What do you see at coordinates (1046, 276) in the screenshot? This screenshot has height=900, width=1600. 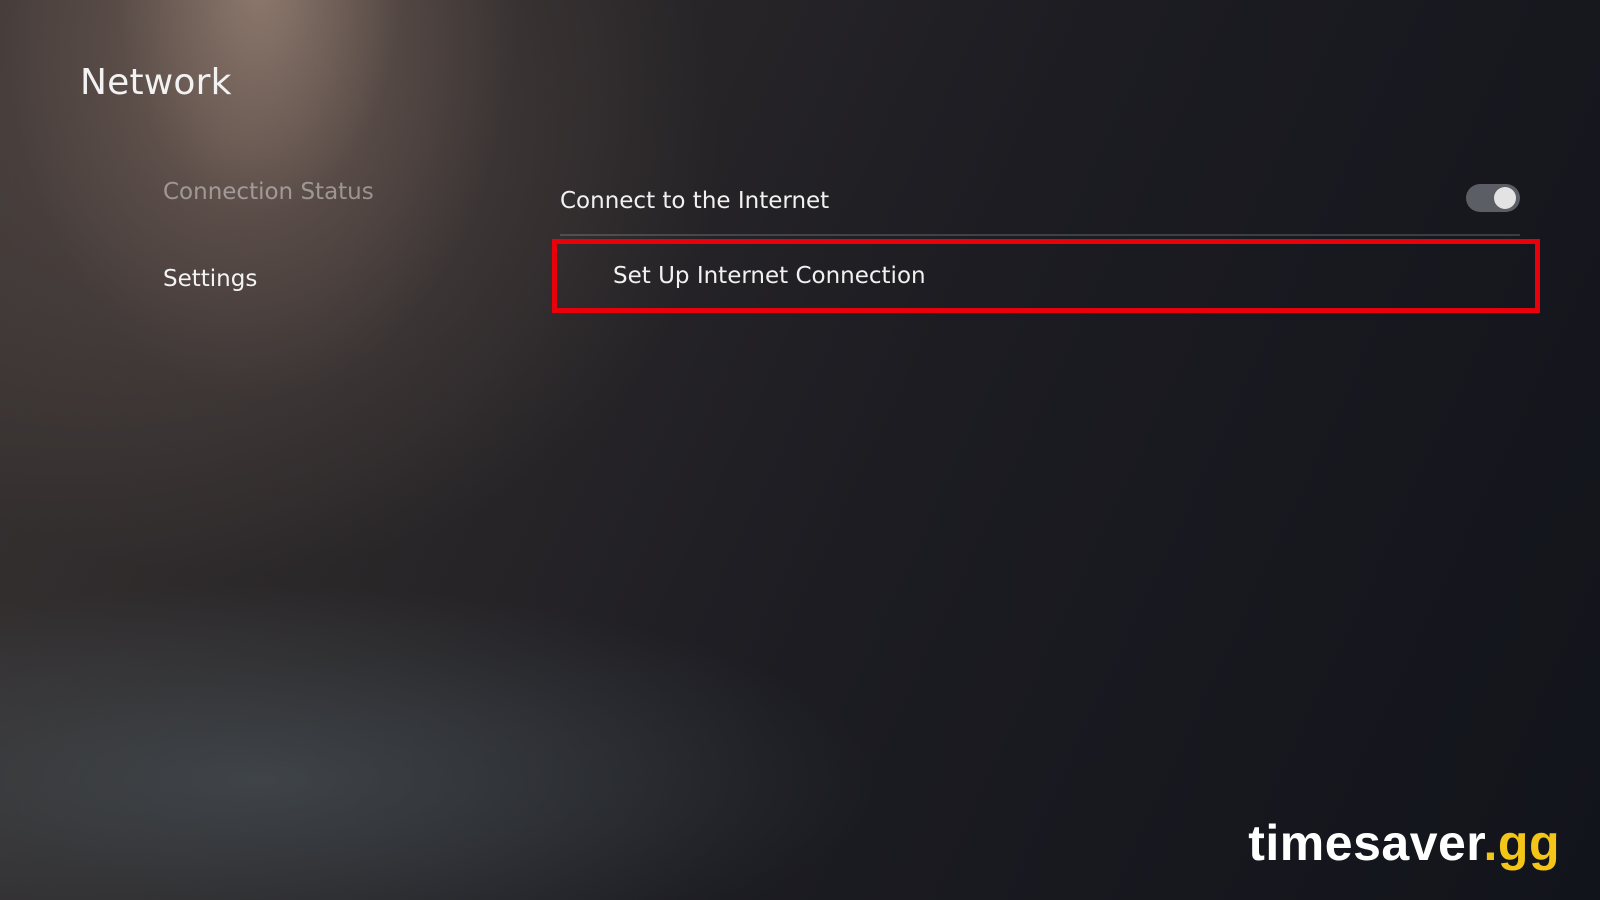 I see `setup-internet-connection-button: Set Up Internet Connection` at bounding box center [1046, 276].